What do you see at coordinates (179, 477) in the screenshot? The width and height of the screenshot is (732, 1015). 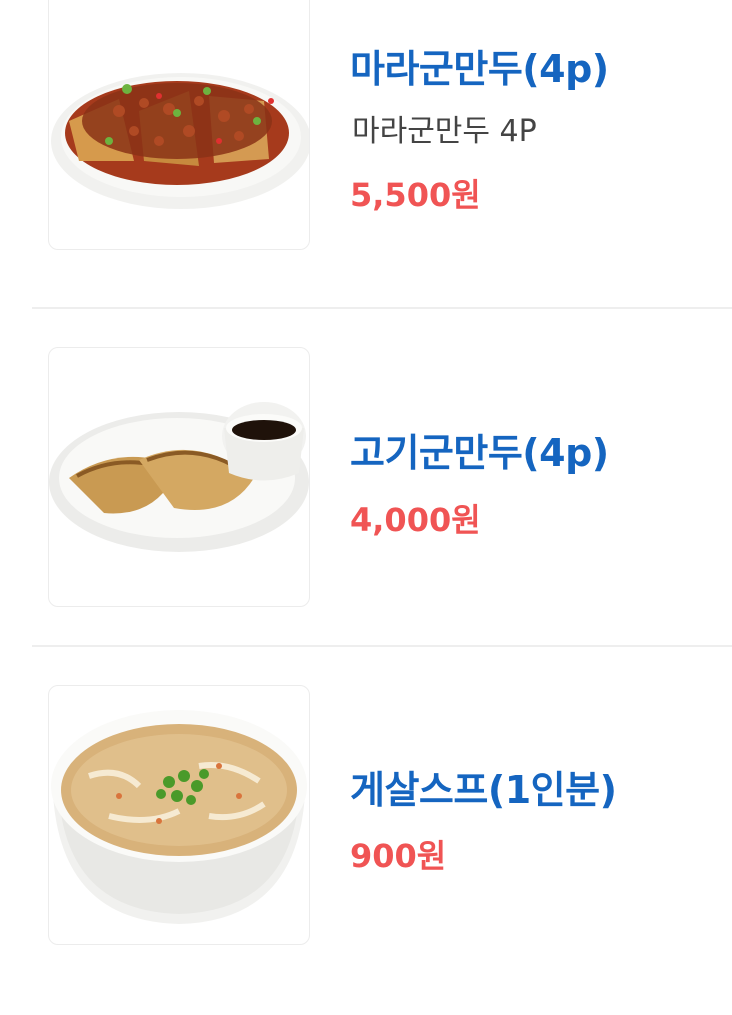 I see `meat-dumplings-image` at bounding box center [179, 477].